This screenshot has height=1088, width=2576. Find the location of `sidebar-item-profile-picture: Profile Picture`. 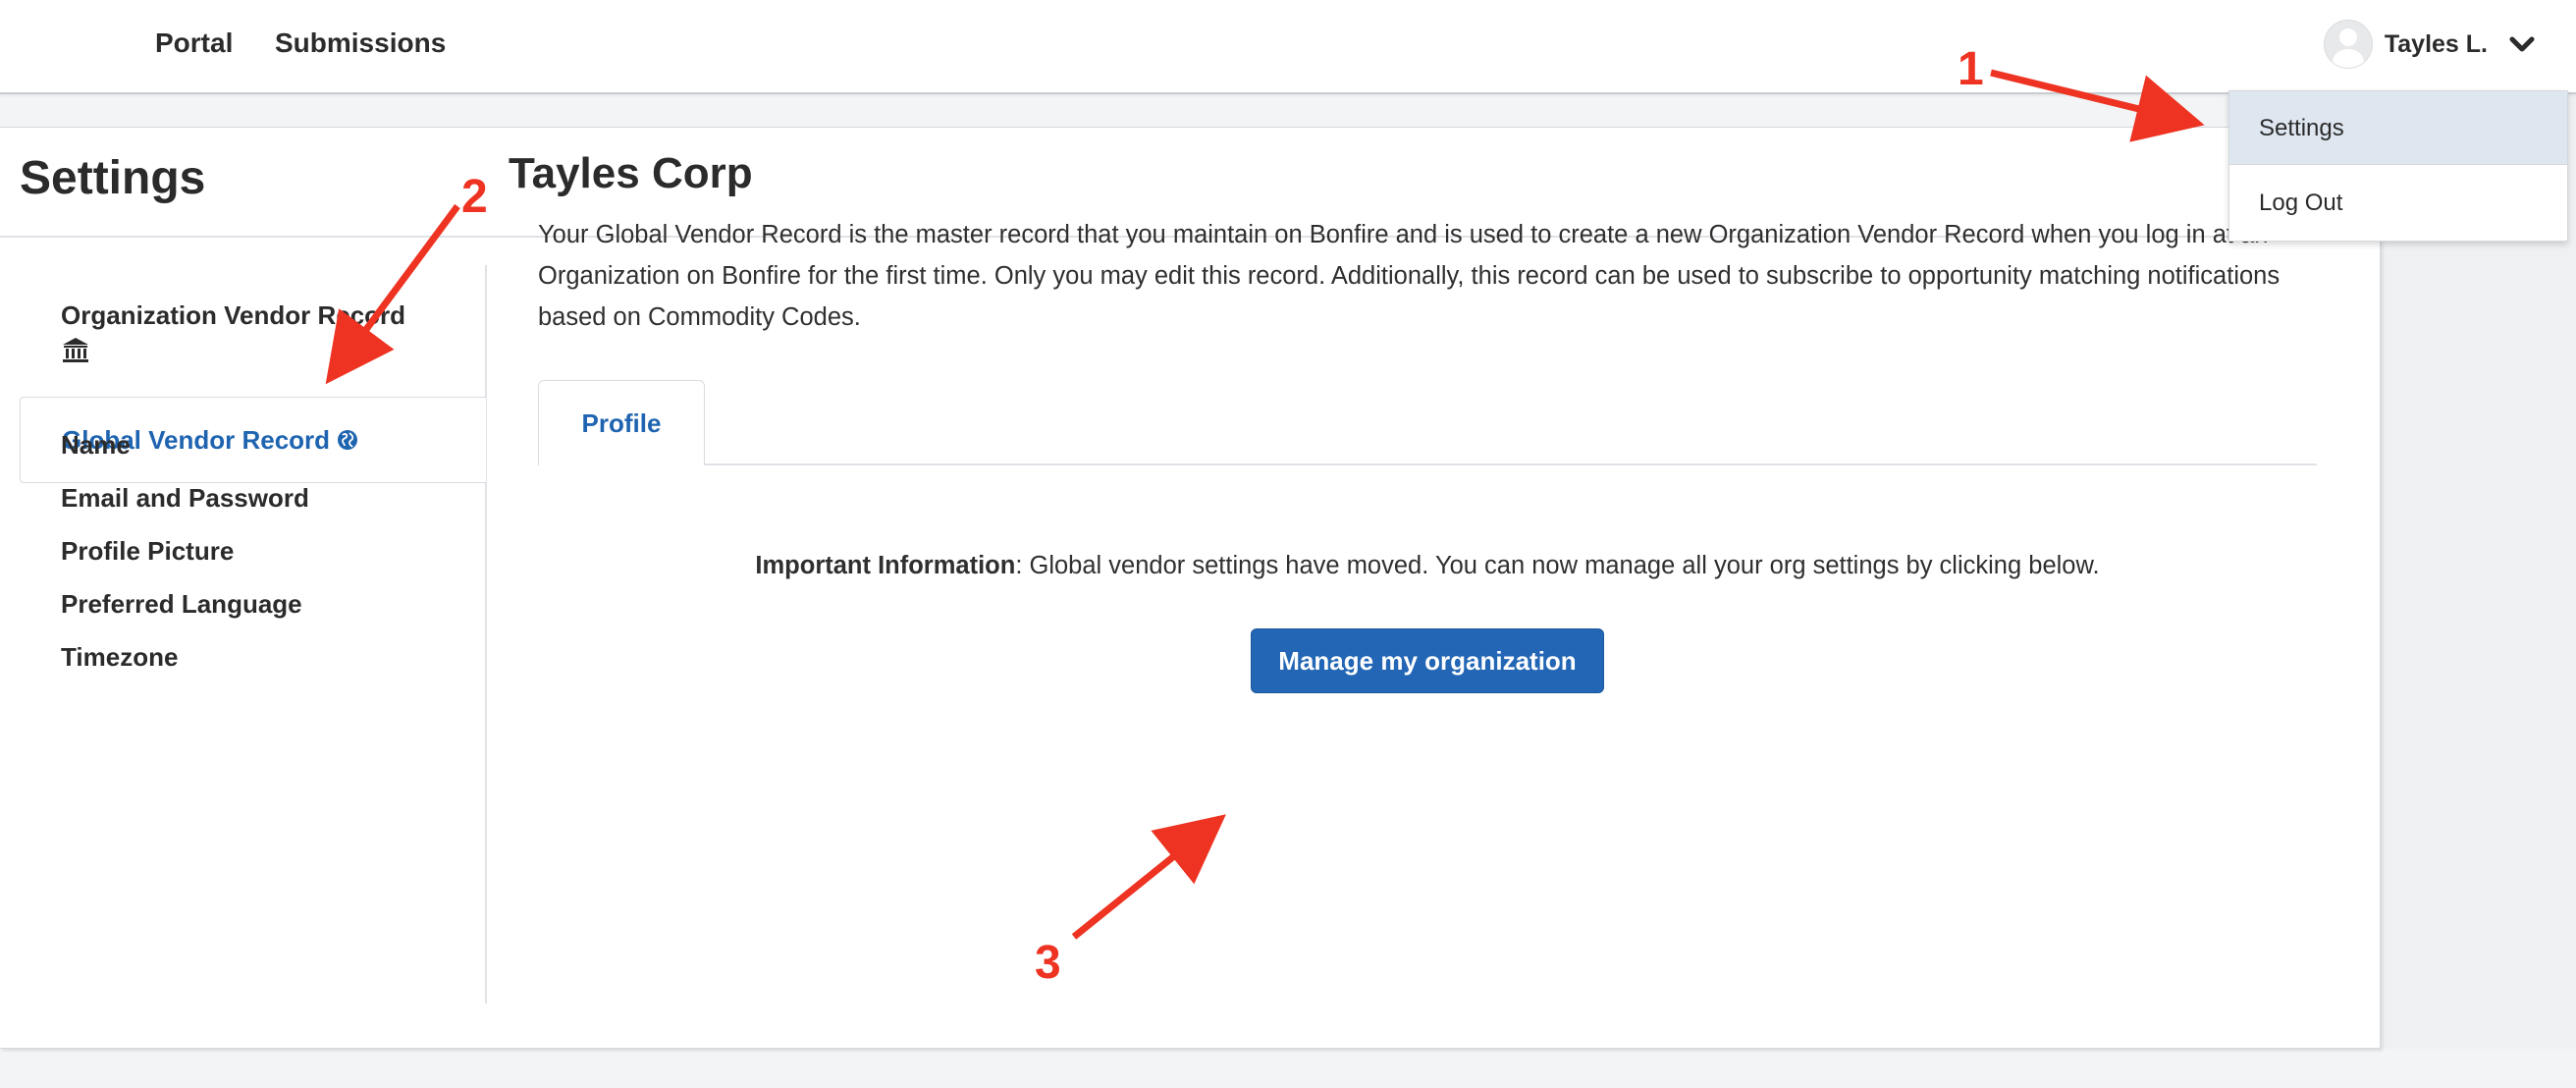

sidebar-item-profile-picture: Profile Picture is located at coordinates (147, 551).